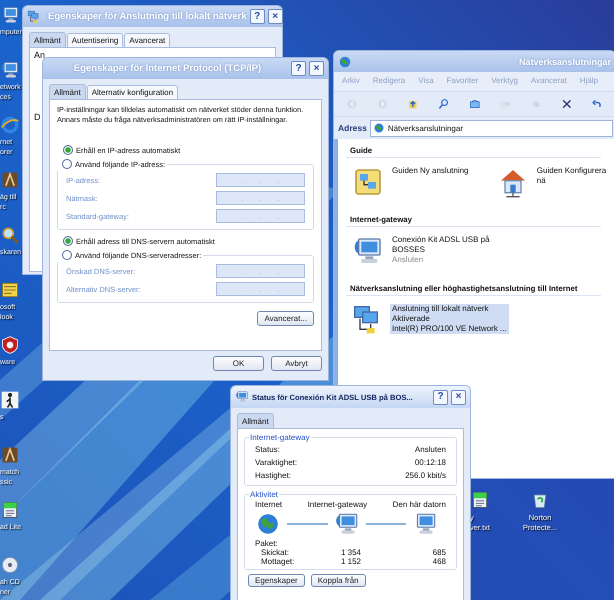 This screenshot has width=614, height=600. Describe the element at coordinates (564, 61) in the screenshot. I see `window-title: Nätverksanslutningar` at that location.